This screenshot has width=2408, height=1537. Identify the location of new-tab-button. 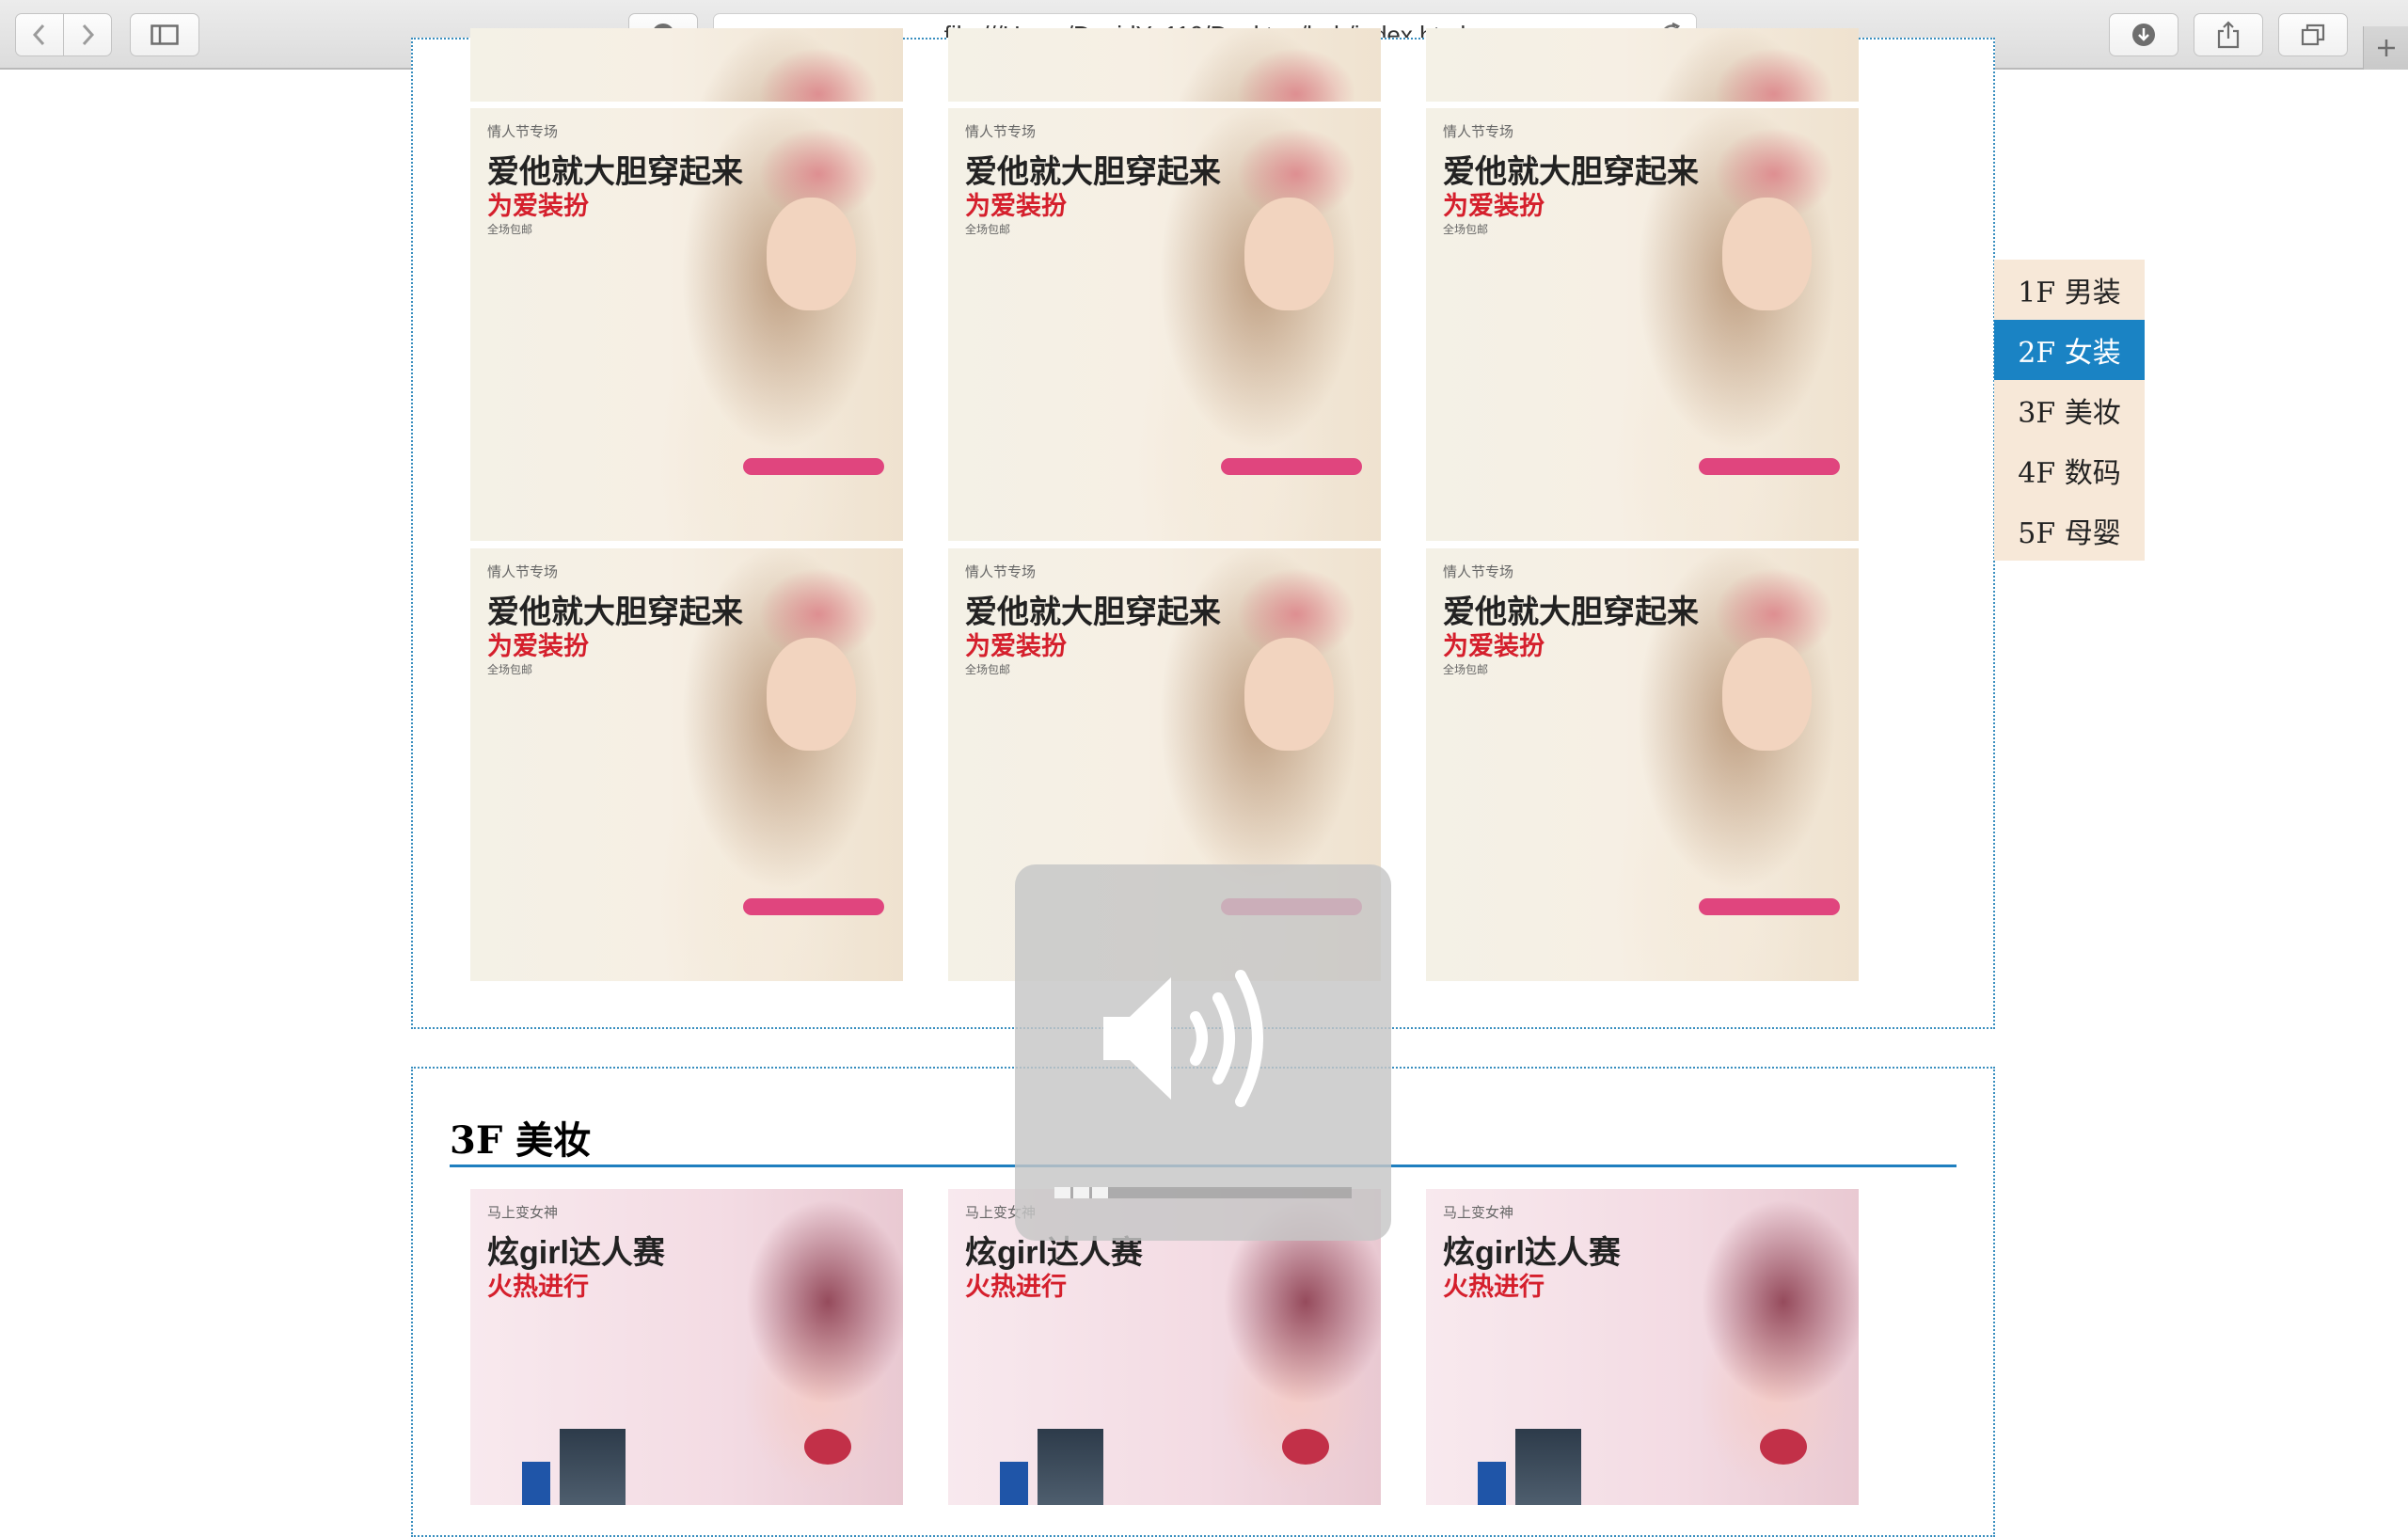
(2385, 48).